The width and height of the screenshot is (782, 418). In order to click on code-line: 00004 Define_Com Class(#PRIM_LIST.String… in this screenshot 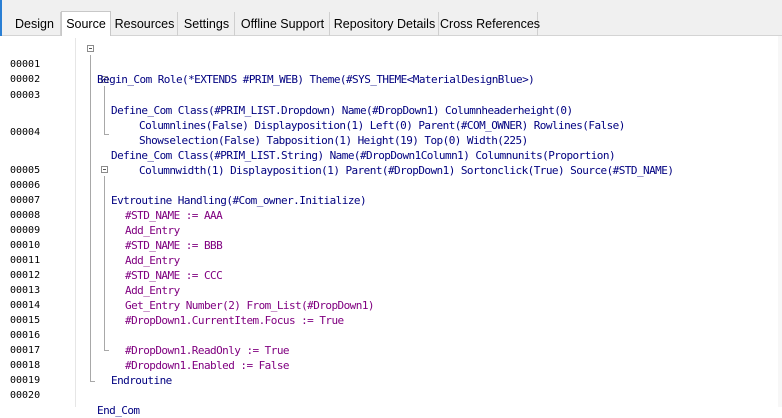, I will do `click(391, 140)`.